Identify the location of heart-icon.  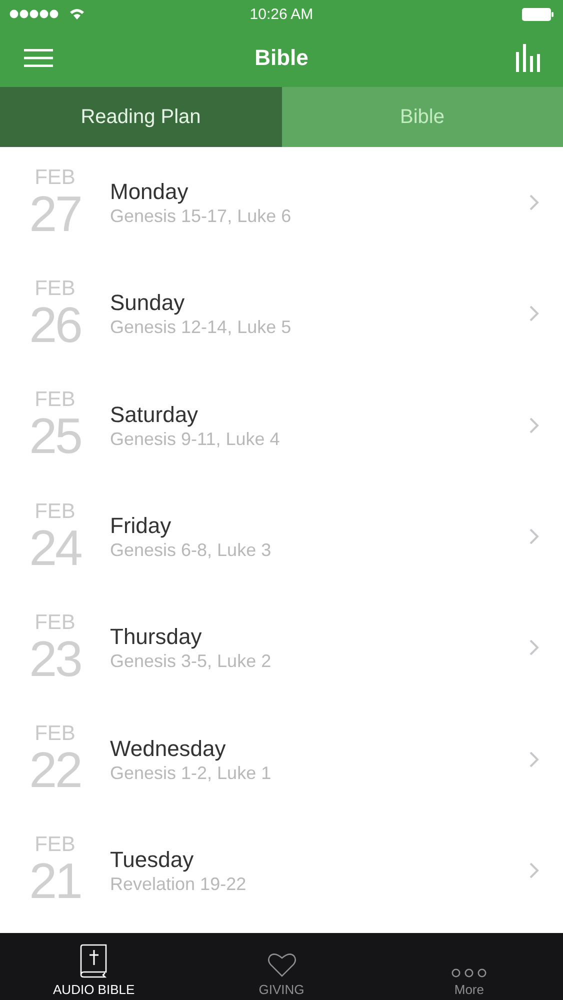
(281, 965).